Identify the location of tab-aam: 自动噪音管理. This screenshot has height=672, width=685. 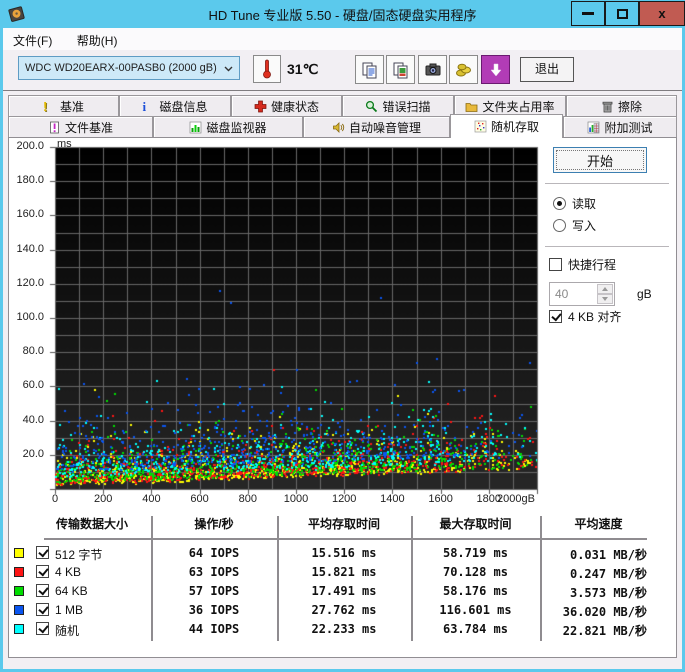
(376, 126).